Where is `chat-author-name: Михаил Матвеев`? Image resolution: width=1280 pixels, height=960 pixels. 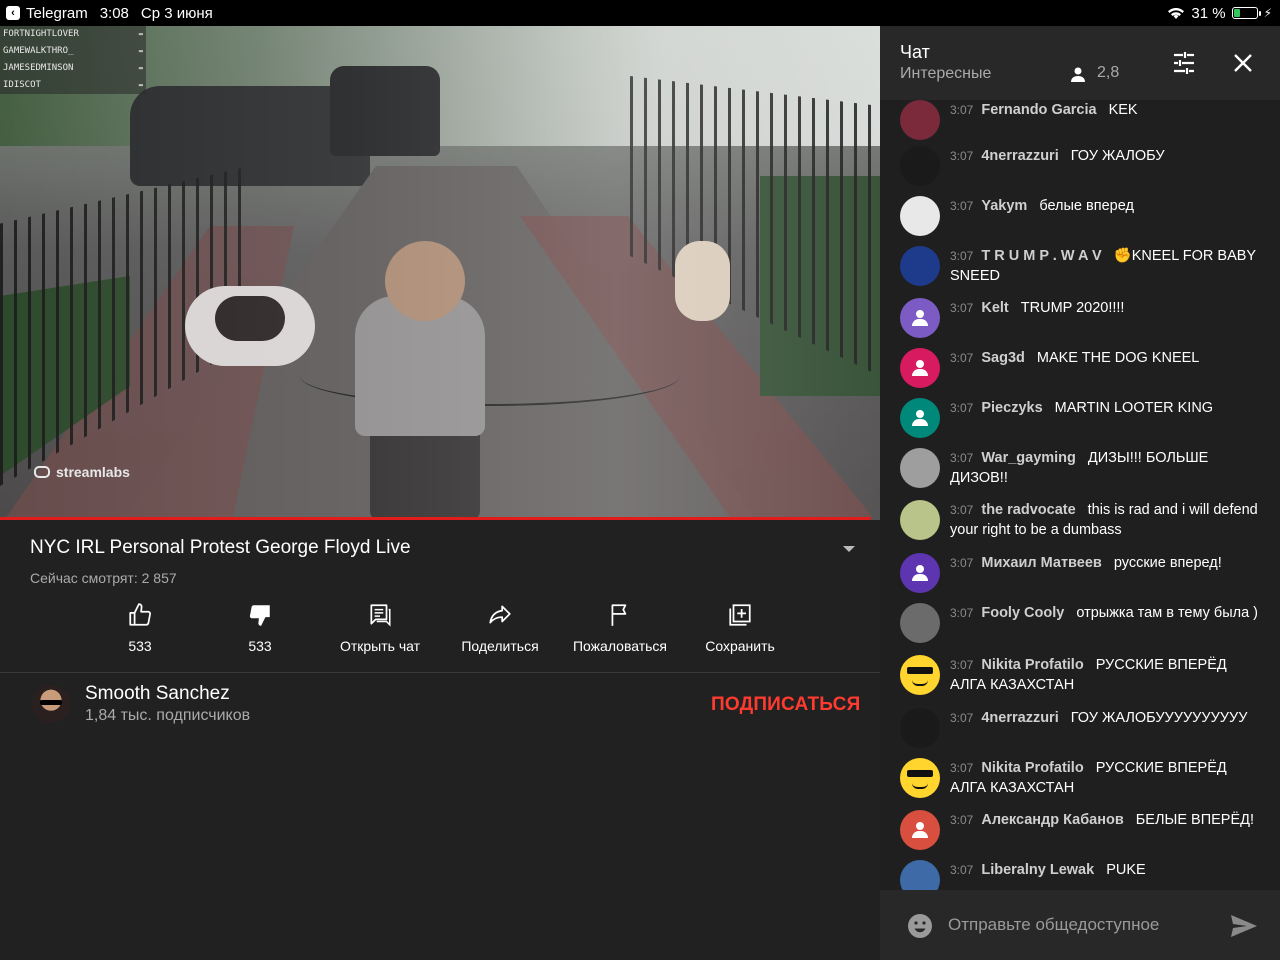
chat-author-name: Михаил Матвеев is located at coordinates (1041, 563).